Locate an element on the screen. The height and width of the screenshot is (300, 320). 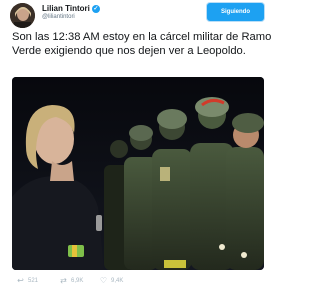
reply-count: 521 is located at coordinates (33, 280).